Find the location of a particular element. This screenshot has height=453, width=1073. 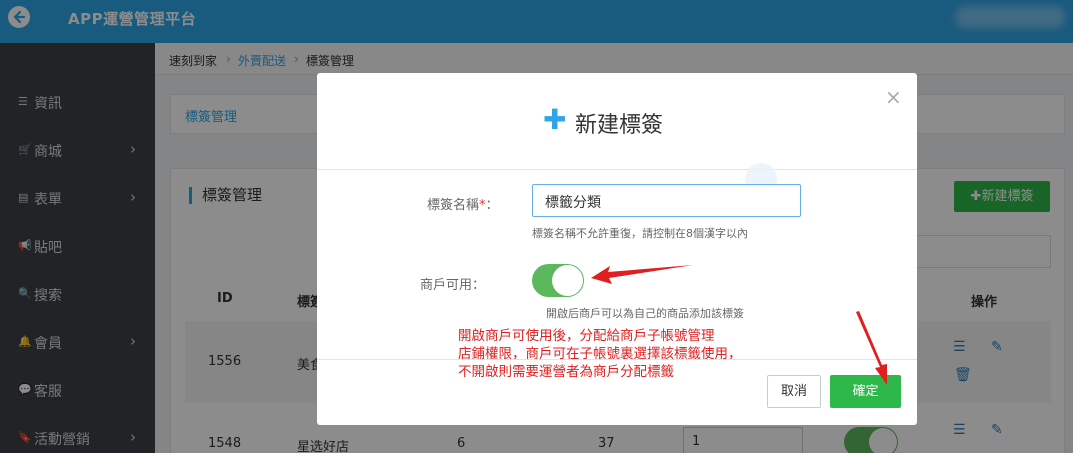

annotation-arrow-toggle is located at coordinates (642, 274).